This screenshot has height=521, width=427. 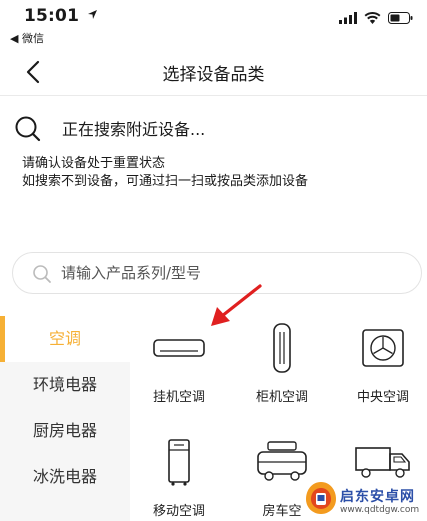 I want to click on sidebar-item-label: 冰洗电器, so click(x=64, y=476).